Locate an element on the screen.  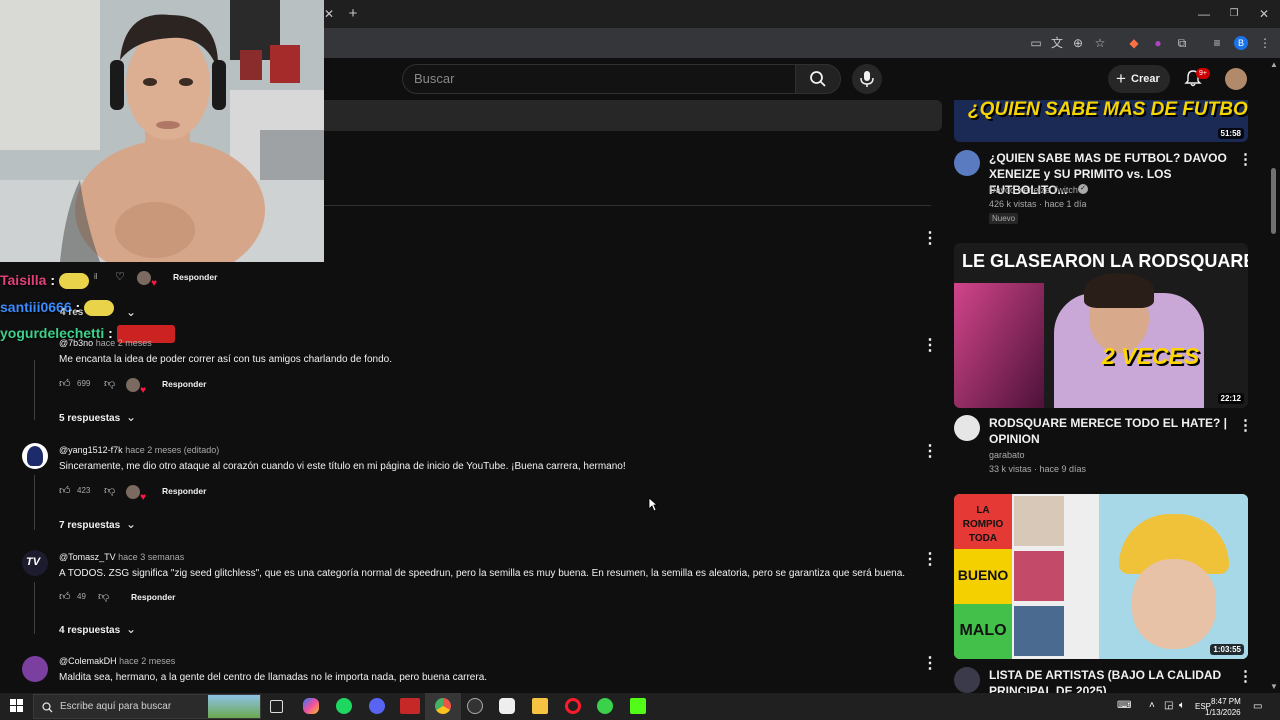
notification-center-icon: ▭ is located at coordinates (1257, 706).